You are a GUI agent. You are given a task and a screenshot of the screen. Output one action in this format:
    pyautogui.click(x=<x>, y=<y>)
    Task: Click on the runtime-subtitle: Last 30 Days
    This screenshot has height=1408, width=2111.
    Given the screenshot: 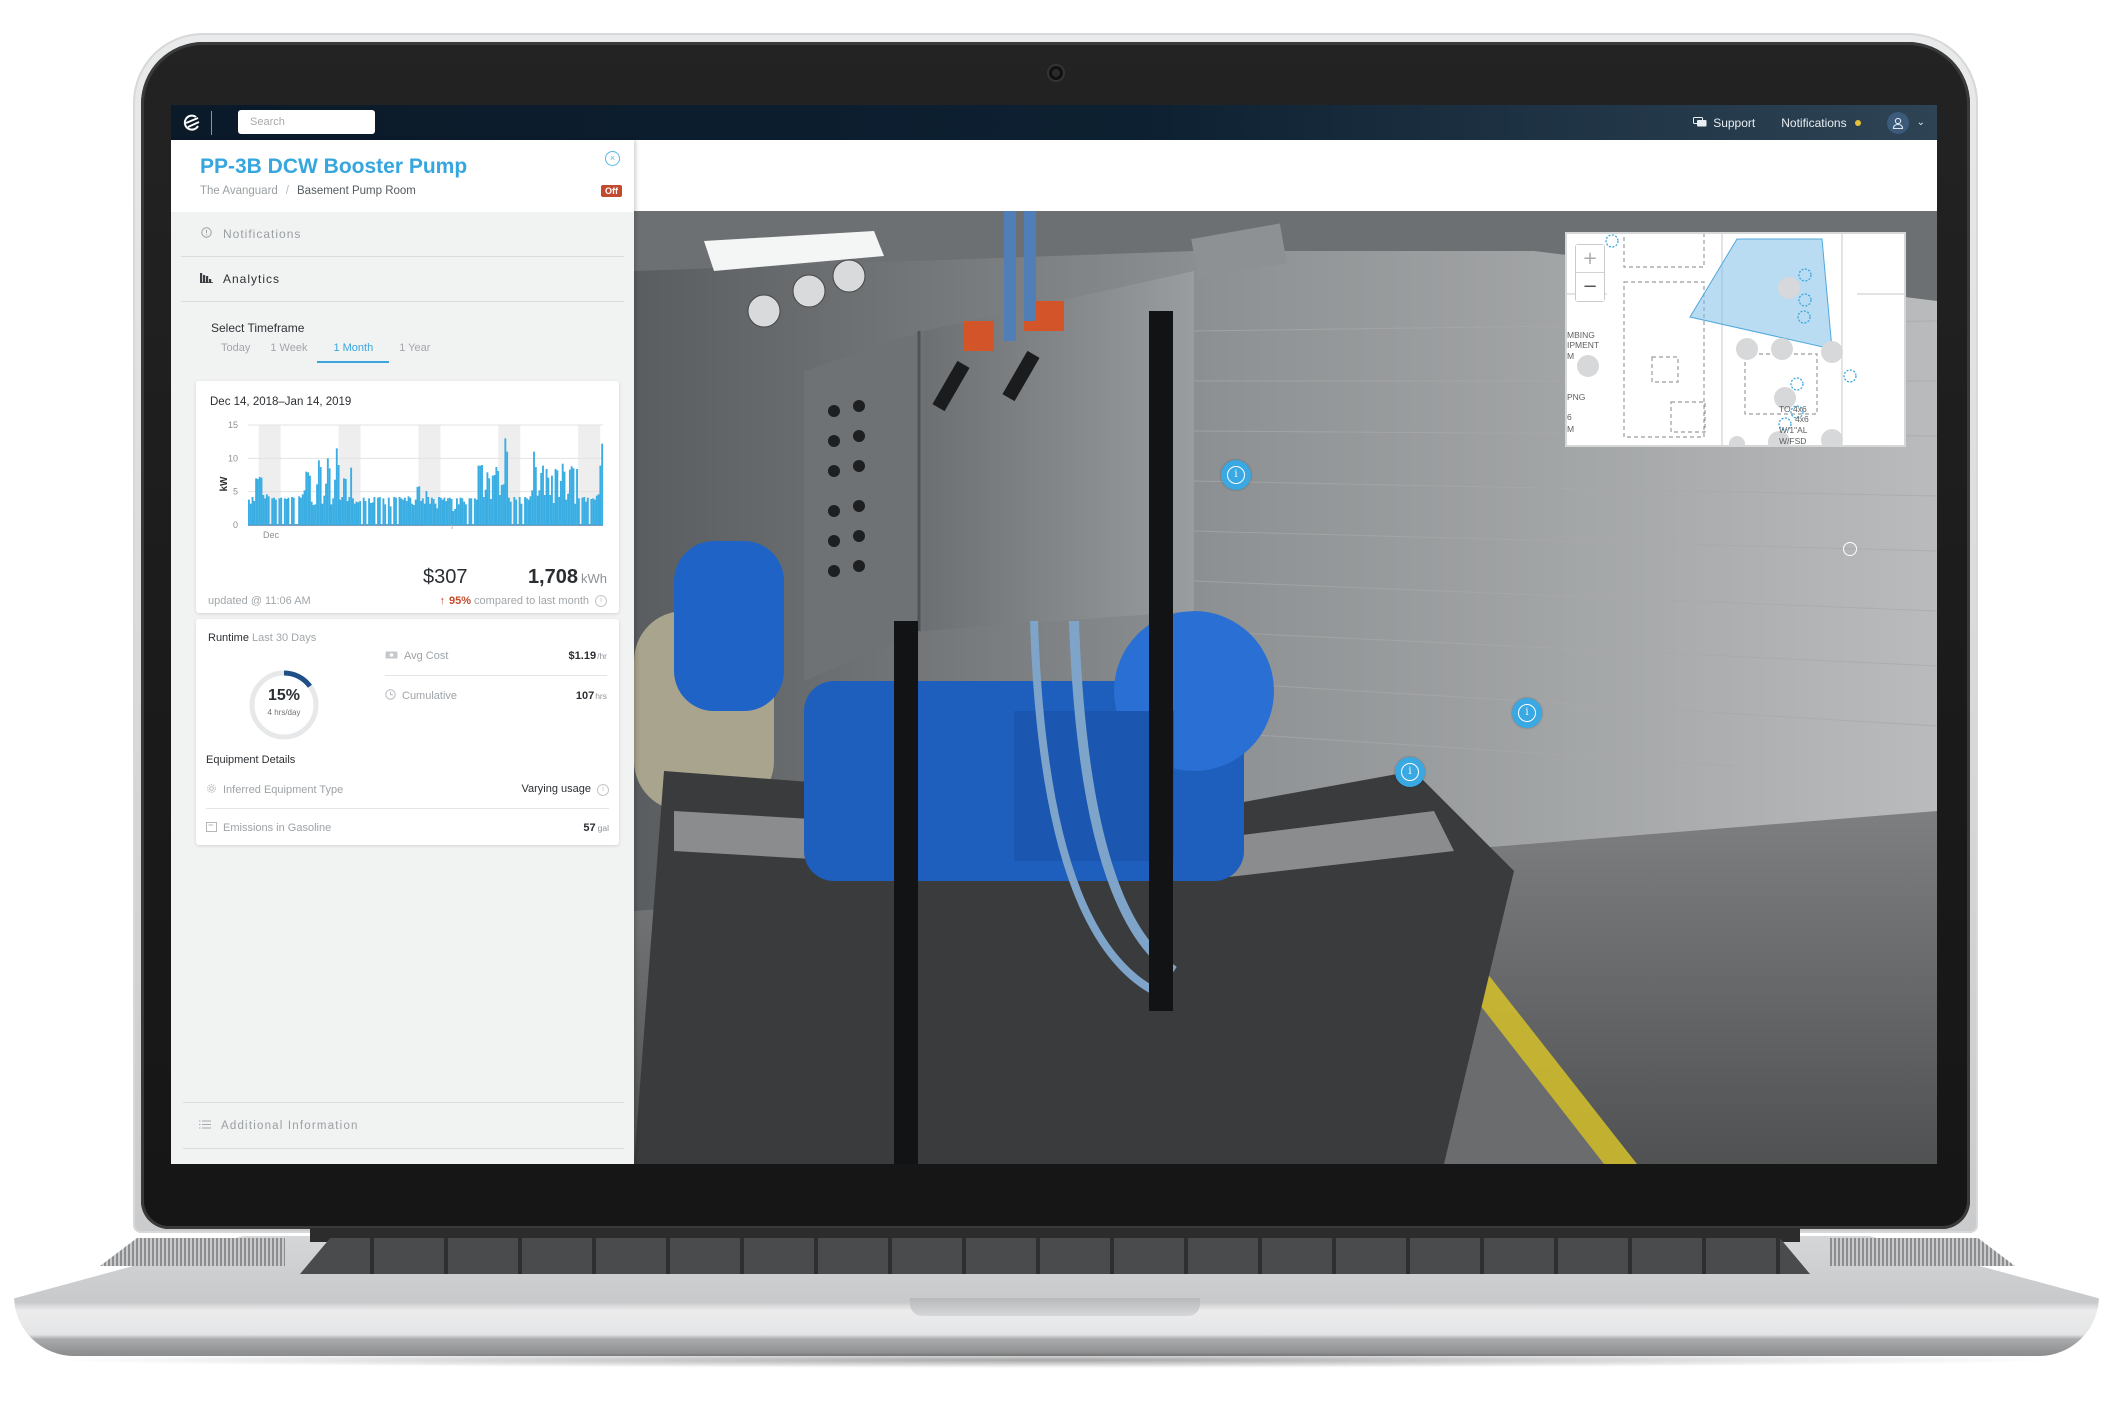 What is the action you would take?
    pyautogui.click(x=284, y=638)
    